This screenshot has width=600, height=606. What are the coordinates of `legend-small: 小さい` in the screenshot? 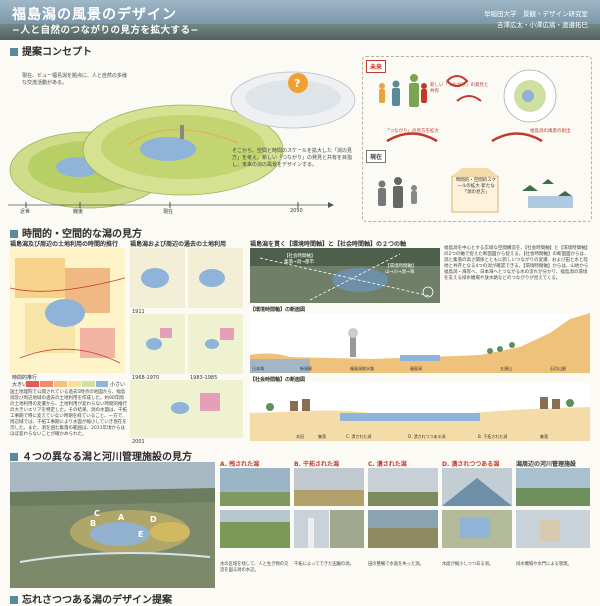 It's located at (118, 385).